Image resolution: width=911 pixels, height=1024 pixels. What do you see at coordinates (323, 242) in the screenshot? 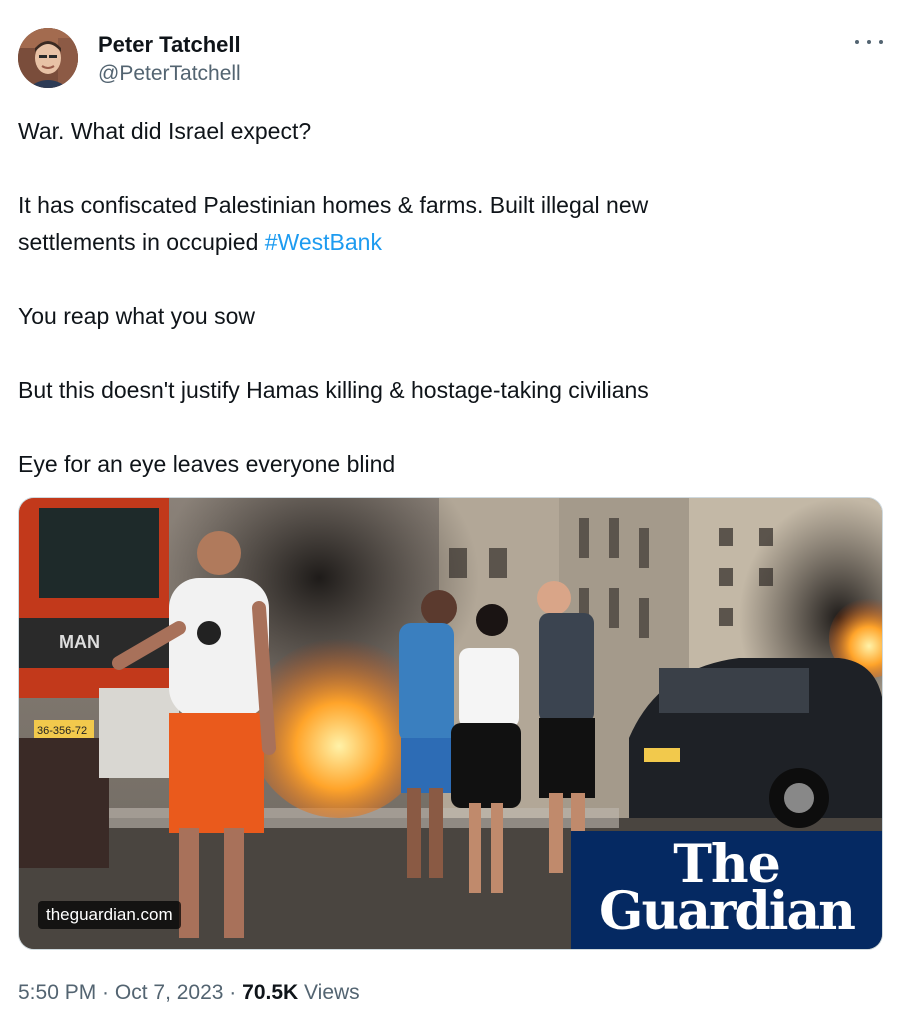
I see `hashtag-link: #WestBank` at bounding box center [323, 242].